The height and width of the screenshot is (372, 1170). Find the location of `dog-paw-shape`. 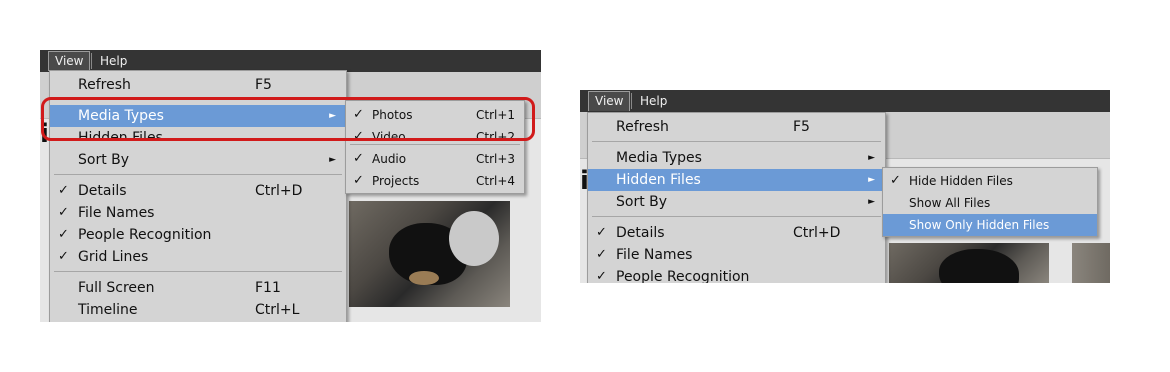

dog-paw-shape is located at coordinates (424, 278).